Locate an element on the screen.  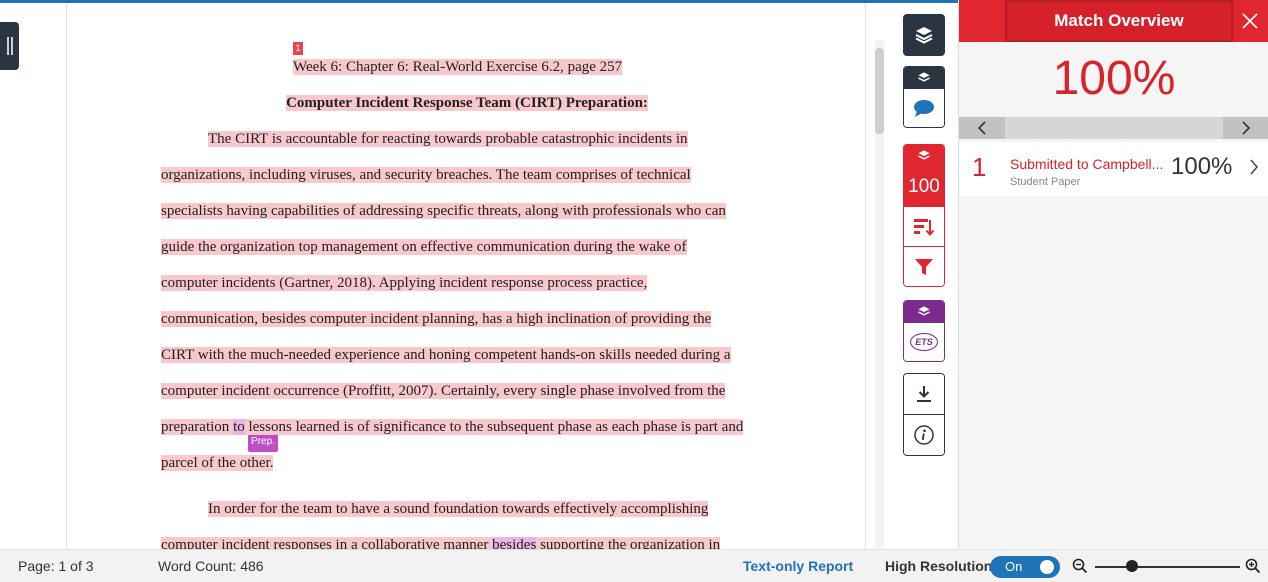
download-icon is located at coordinates (924, 394).